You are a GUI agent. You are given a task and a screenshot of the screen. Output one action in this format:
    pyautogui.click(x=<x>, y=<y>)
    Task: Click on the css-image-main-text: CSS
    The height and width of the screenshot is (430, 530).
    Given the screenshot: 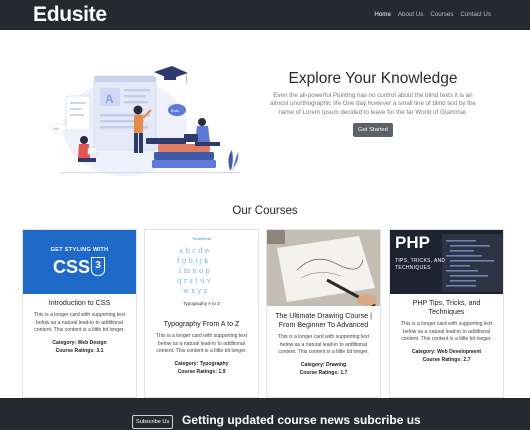 What is the action you would take?
    pyautogui.click(x=72, y=267)
    